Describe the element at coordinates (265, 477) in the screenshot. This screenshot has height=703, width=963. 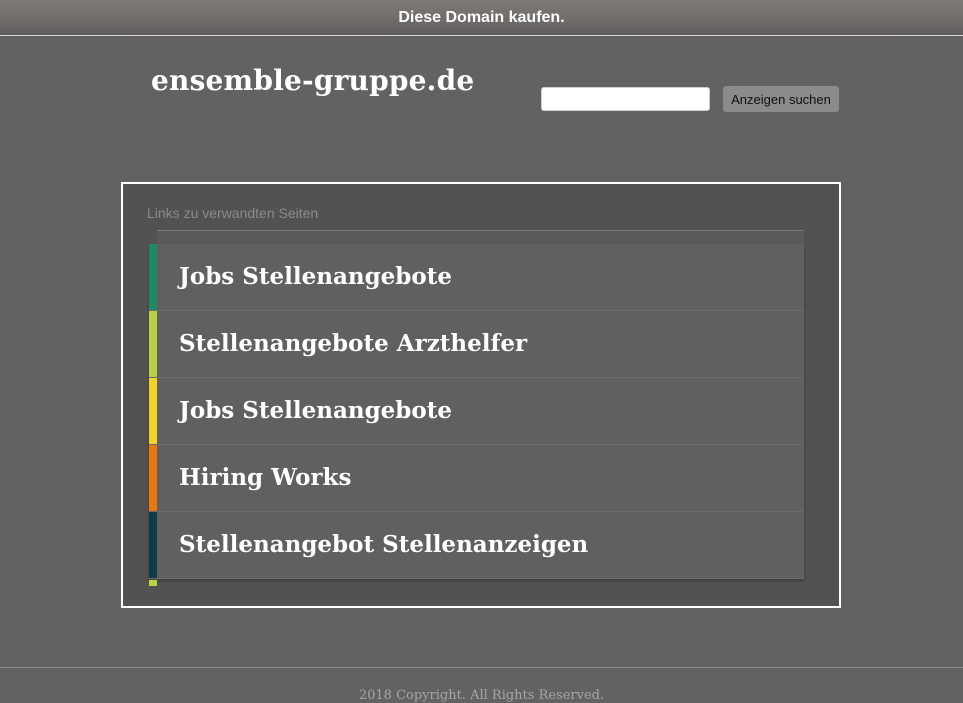
I see `related-link: Hiring Works` at that location.